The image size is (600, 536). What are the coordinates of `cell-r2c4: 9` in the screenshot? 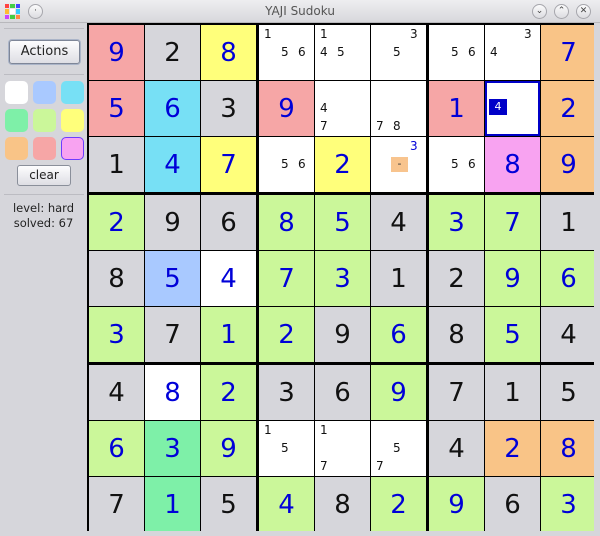 It's located at (286, 108).